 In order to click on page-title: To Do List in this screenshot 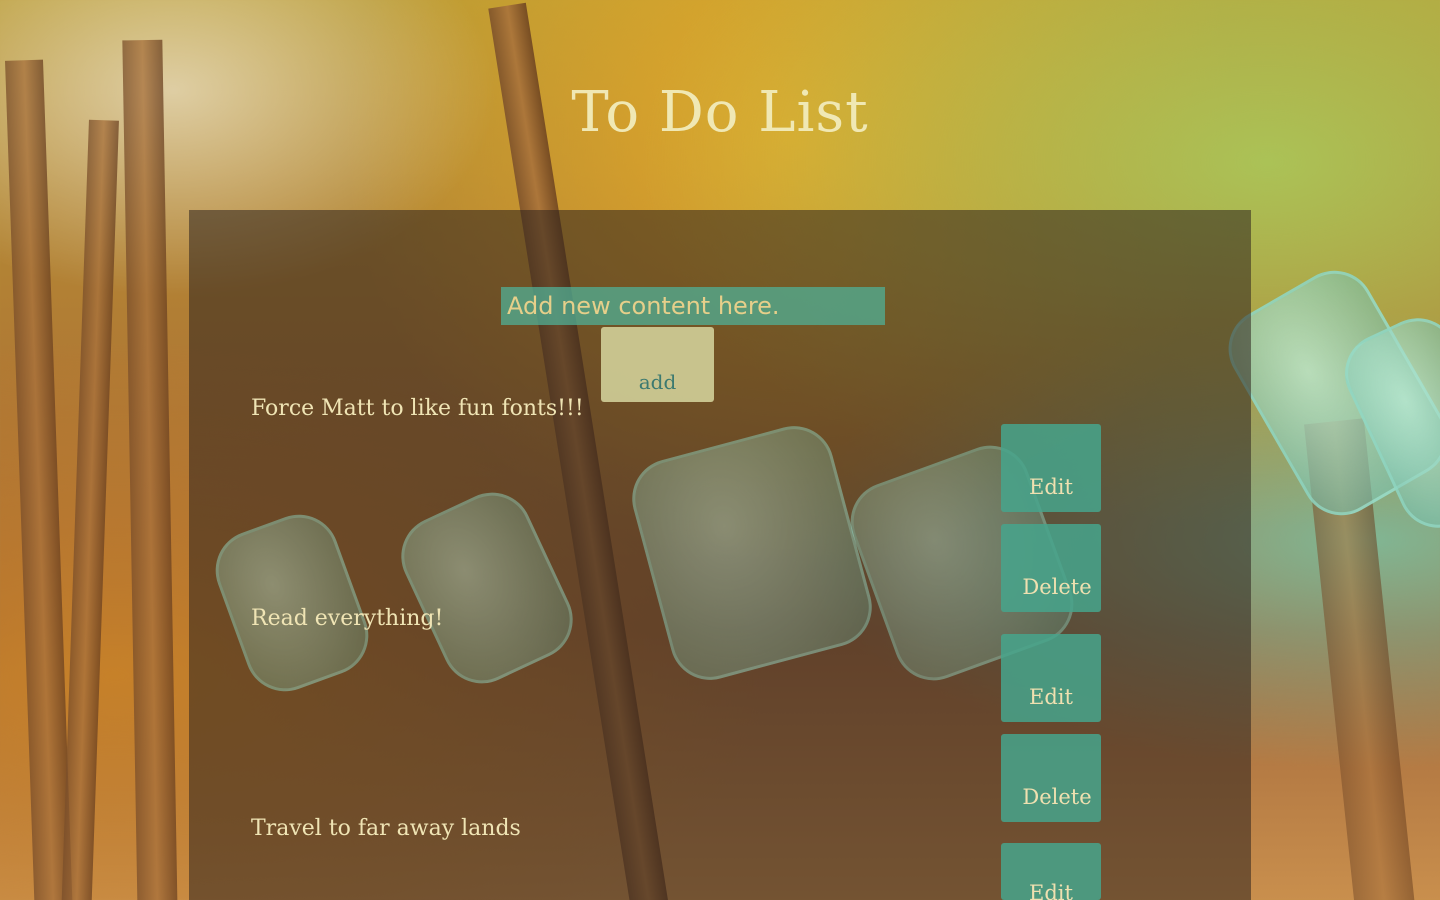, I will do `click(720, 112)`.